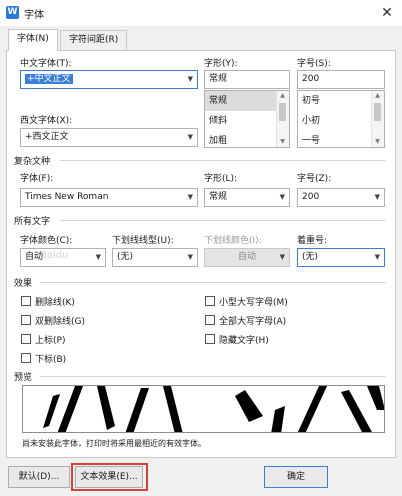 Image resolution: width=402 pixels, height=496 pixels. What do you see at coordinates (247, 79) in the screenshot?
I see `style-input: 常规` at bounding box center [247, 79].